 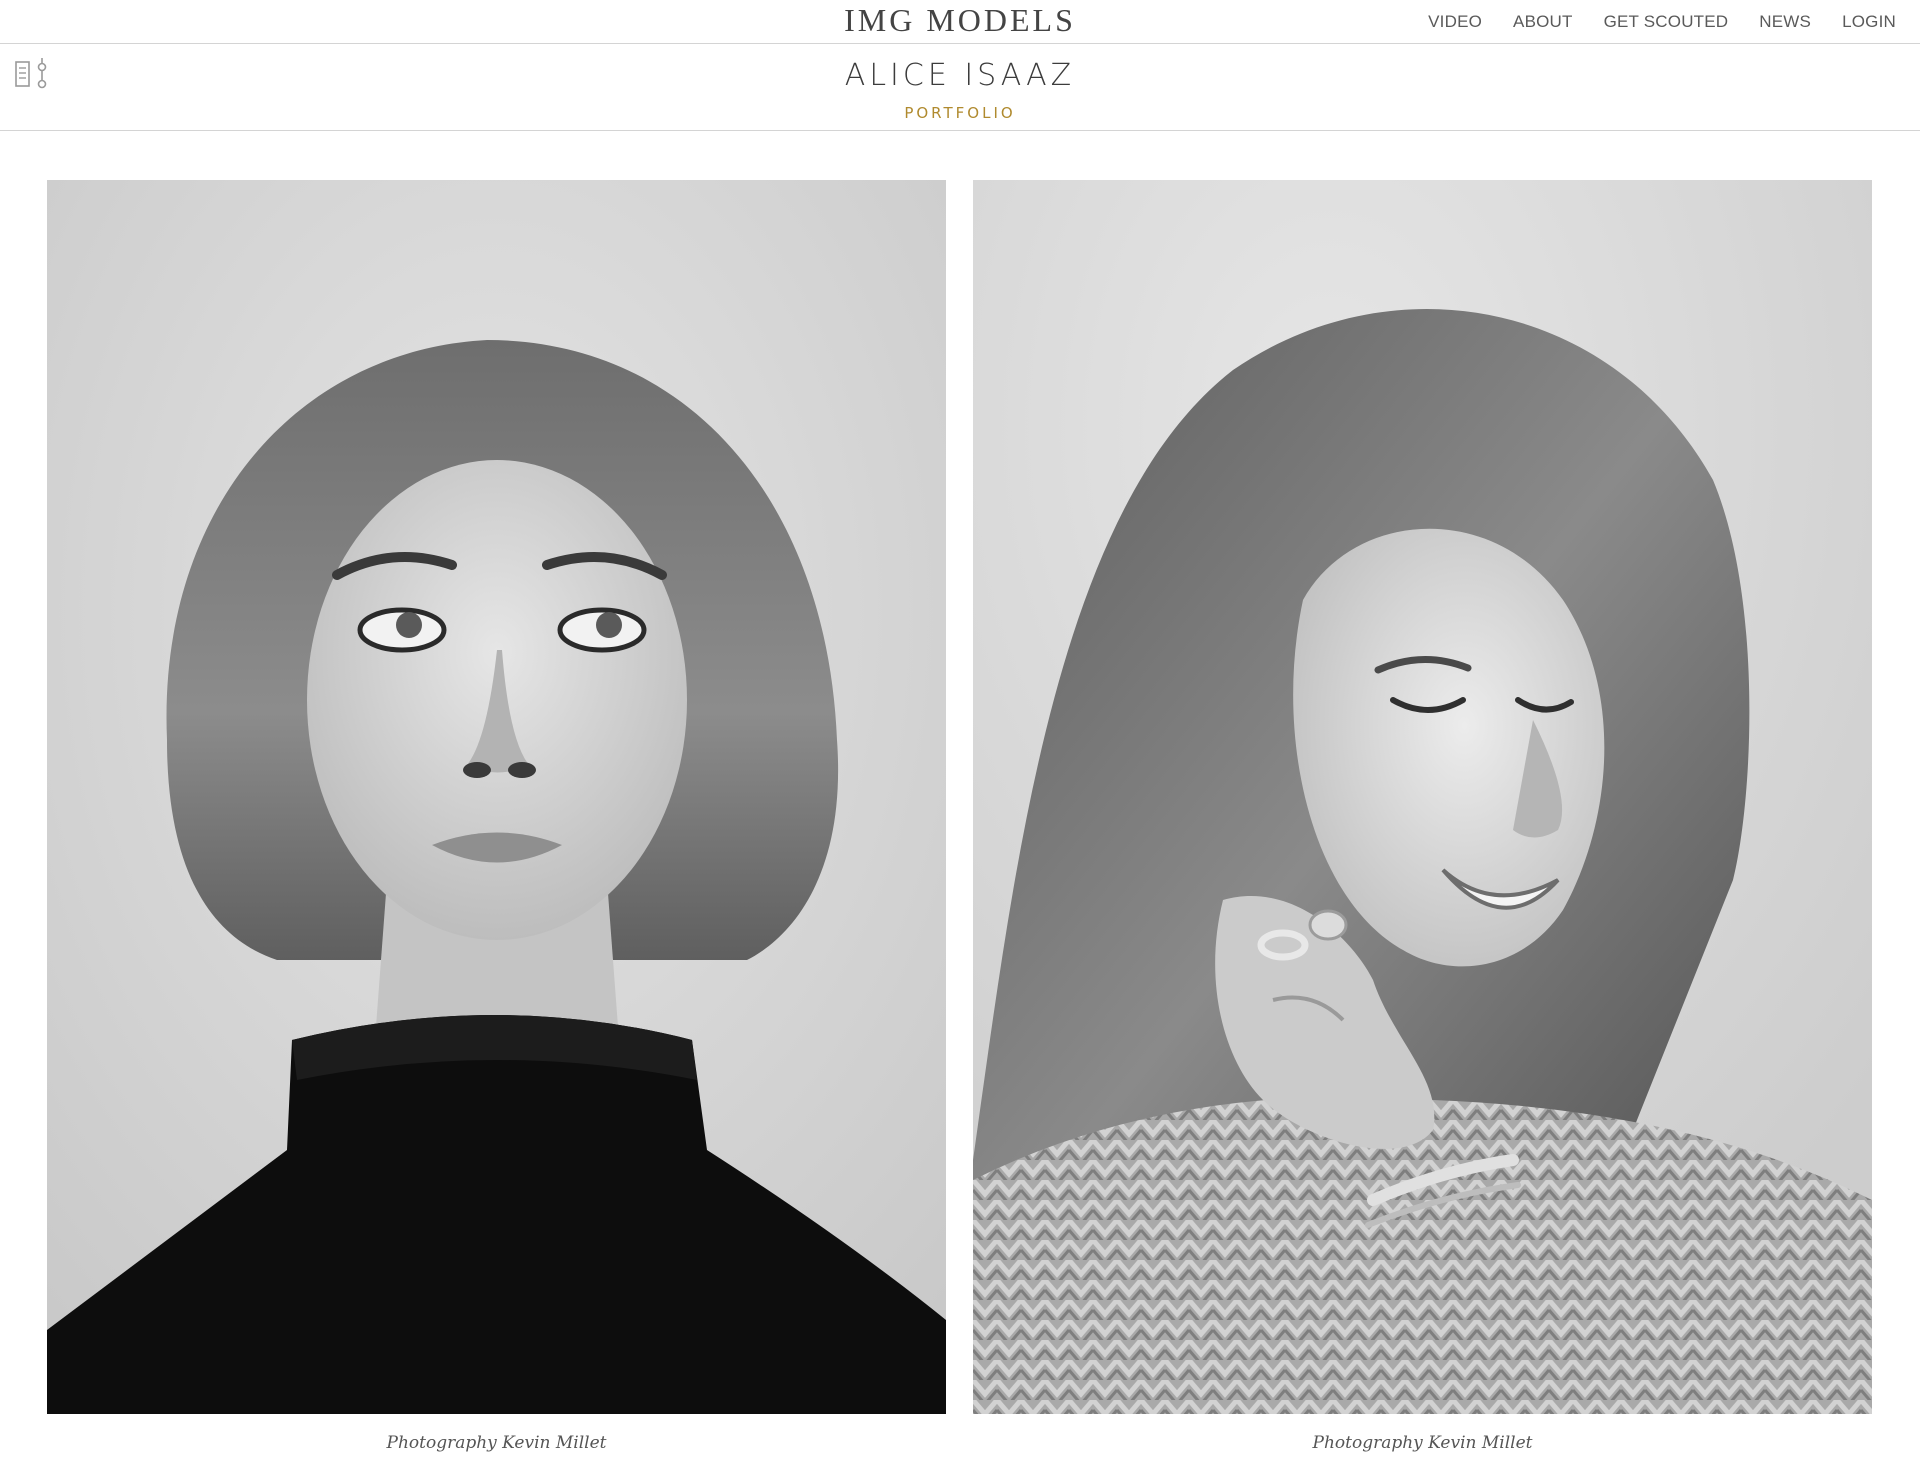 What do you see at coordinates (960, 113) in the screenshot?
I see `portfolio-label: PORTFOLIO` at bounding box center [960, 113].